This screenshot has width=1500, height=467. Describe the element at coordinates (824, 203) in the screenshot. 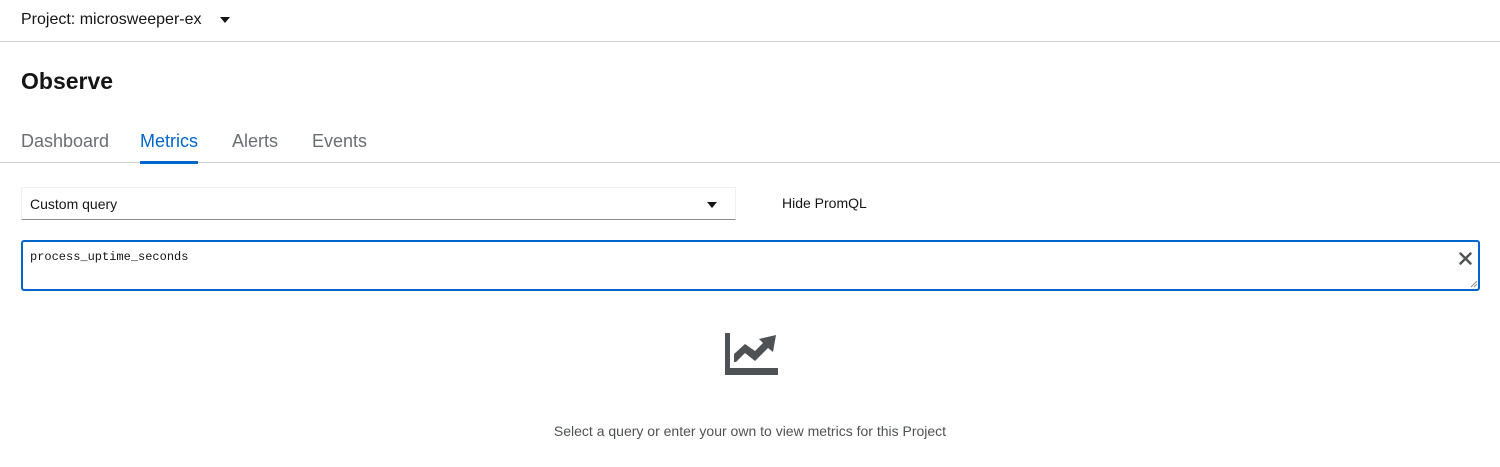

I see `hide-promql-button: Hide PromQL` at that location.